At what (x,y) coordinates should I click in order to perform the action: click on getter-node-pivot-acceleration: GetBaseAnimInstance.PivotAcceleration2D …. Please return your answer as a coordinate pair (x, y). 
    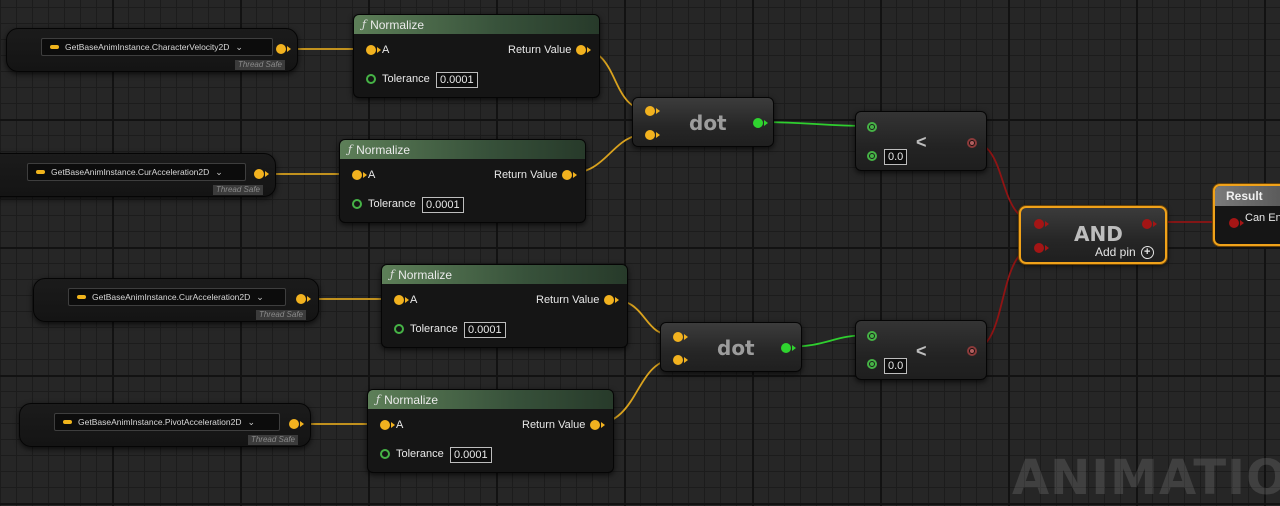
    Looking at the image, I should click on (165, 425).